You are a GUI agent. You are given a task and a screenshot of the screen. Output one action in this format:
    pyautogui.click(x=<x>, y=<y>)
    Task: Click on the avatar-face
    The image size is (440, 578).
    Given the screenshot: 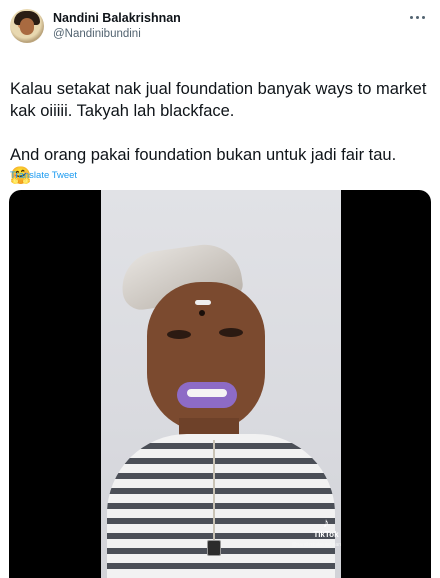 What is the action you would take?
    pyautogui.click(x=27, y=26)
    